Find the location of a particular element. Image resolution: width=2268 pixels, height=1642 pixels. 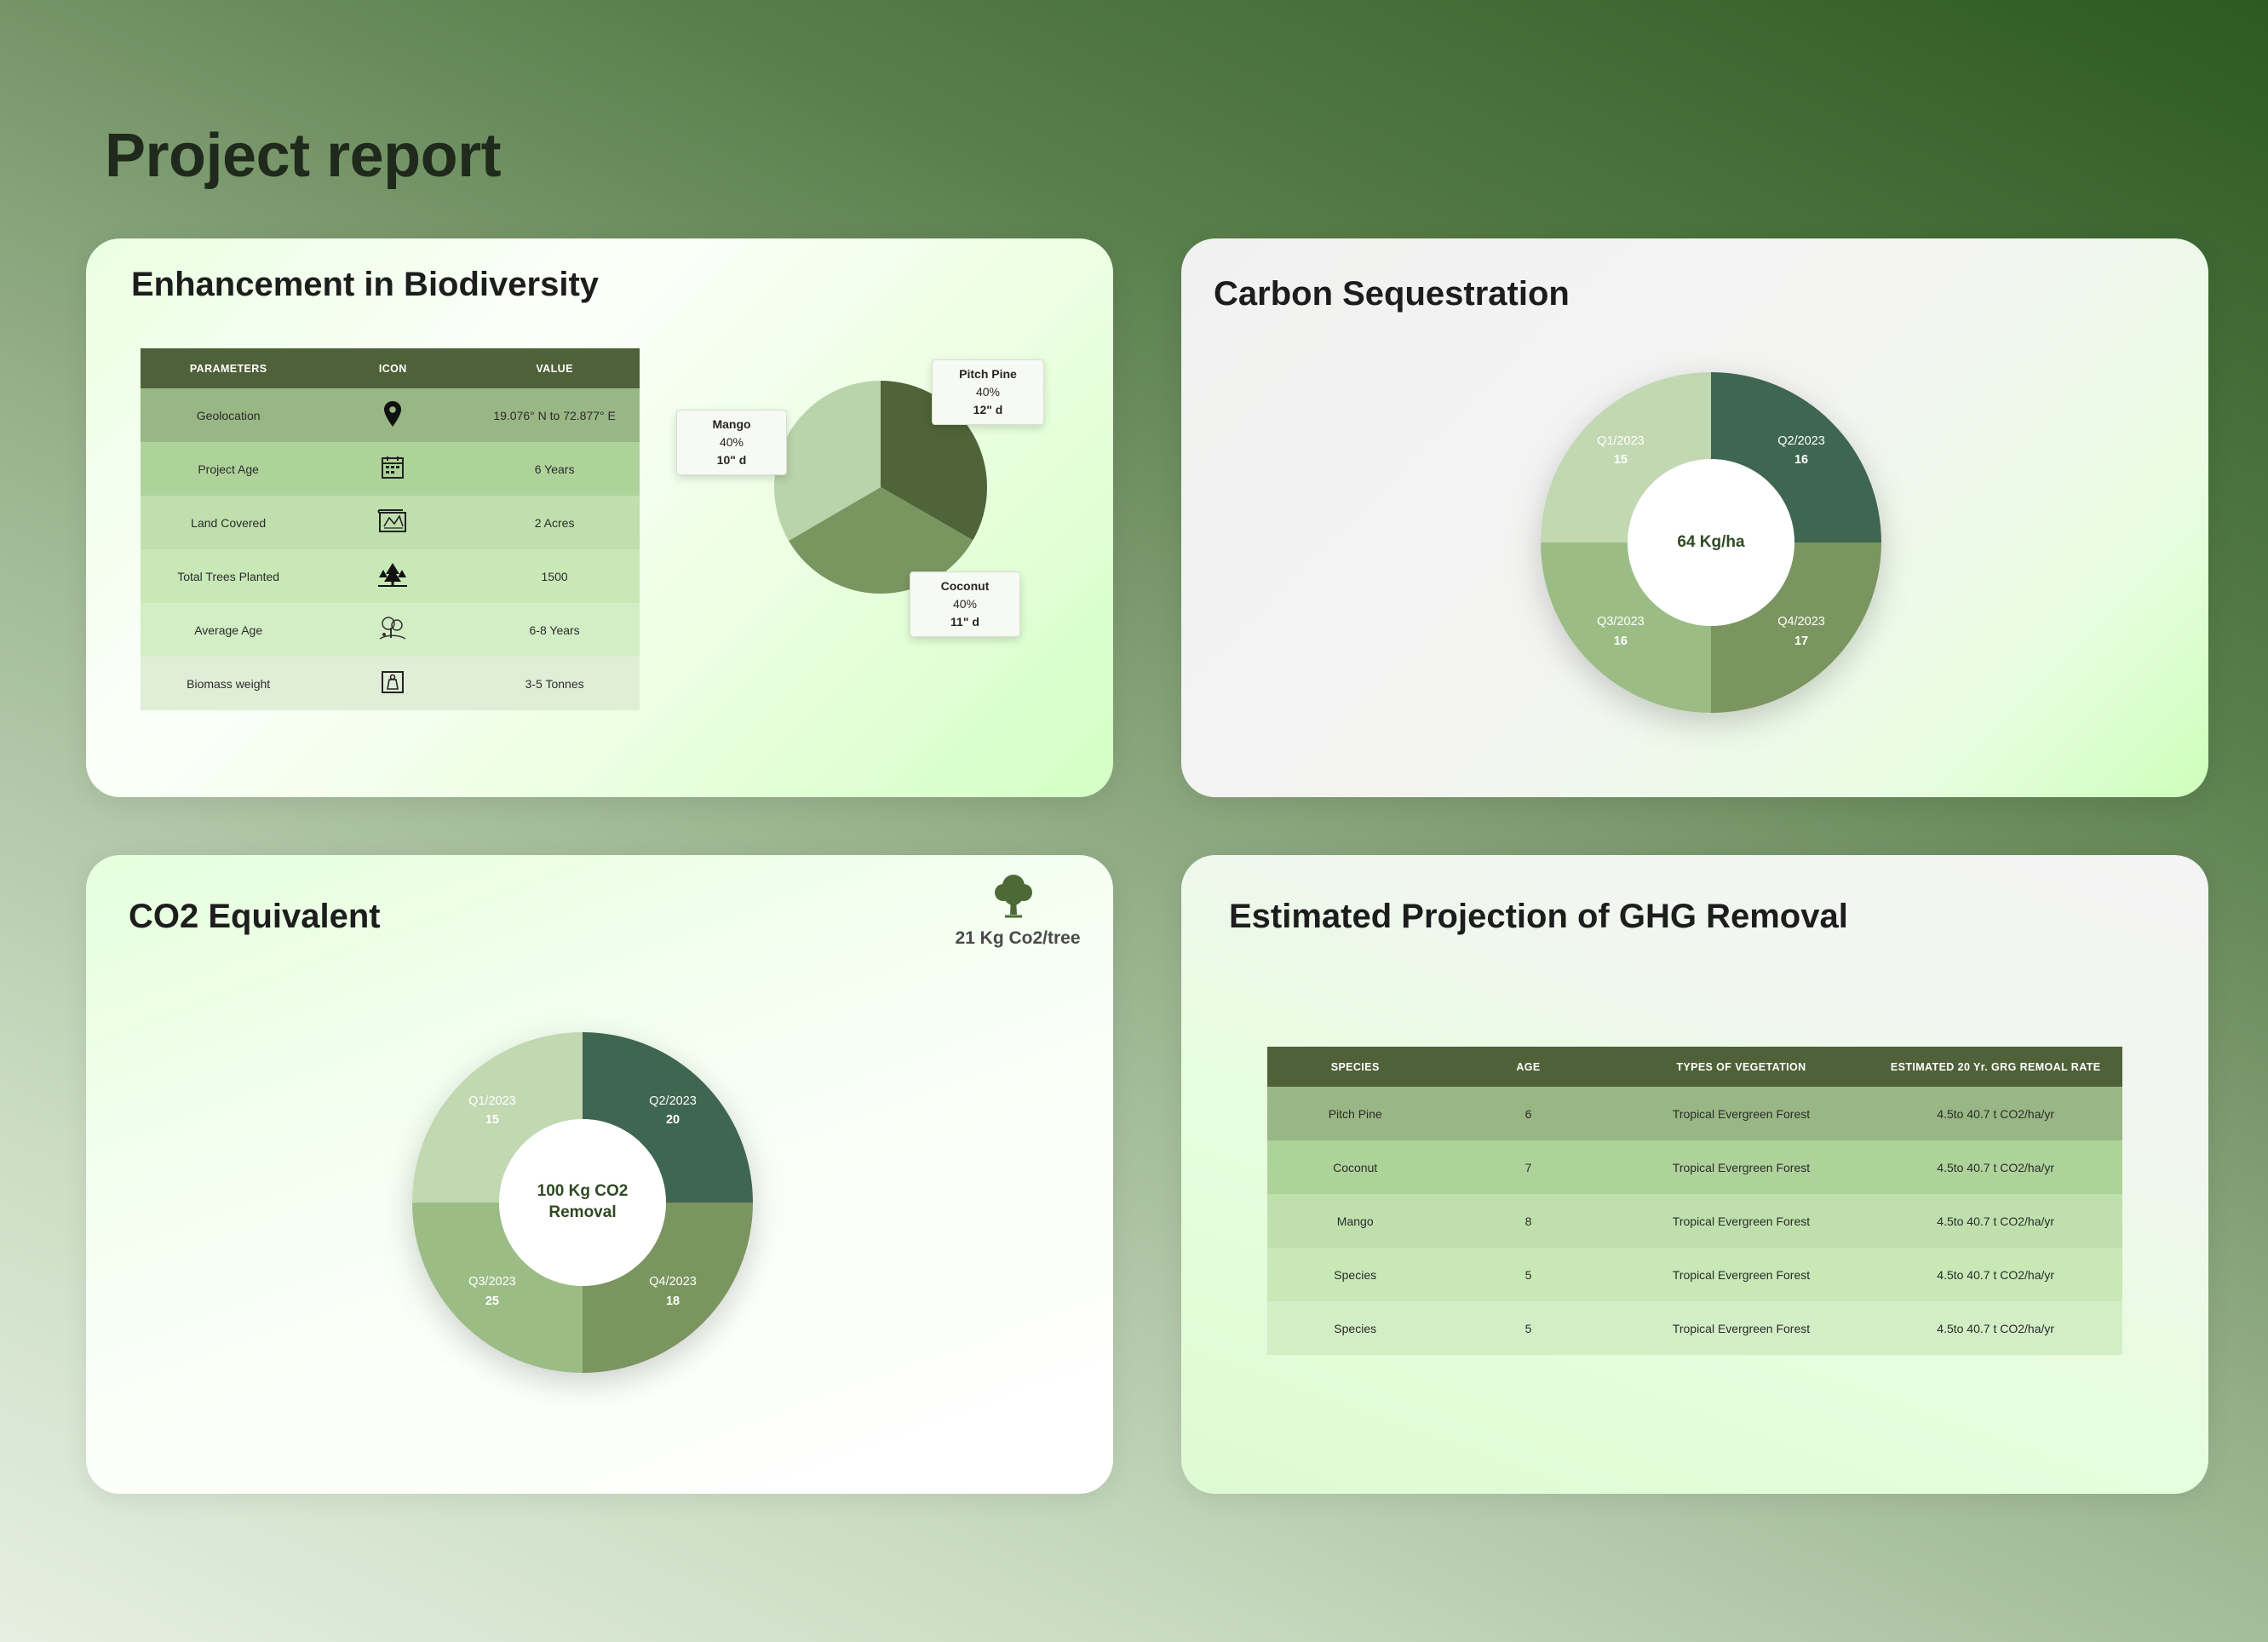

tooltip-coconut: Coconut 40% 11" d is located at coordinates (965, 604).